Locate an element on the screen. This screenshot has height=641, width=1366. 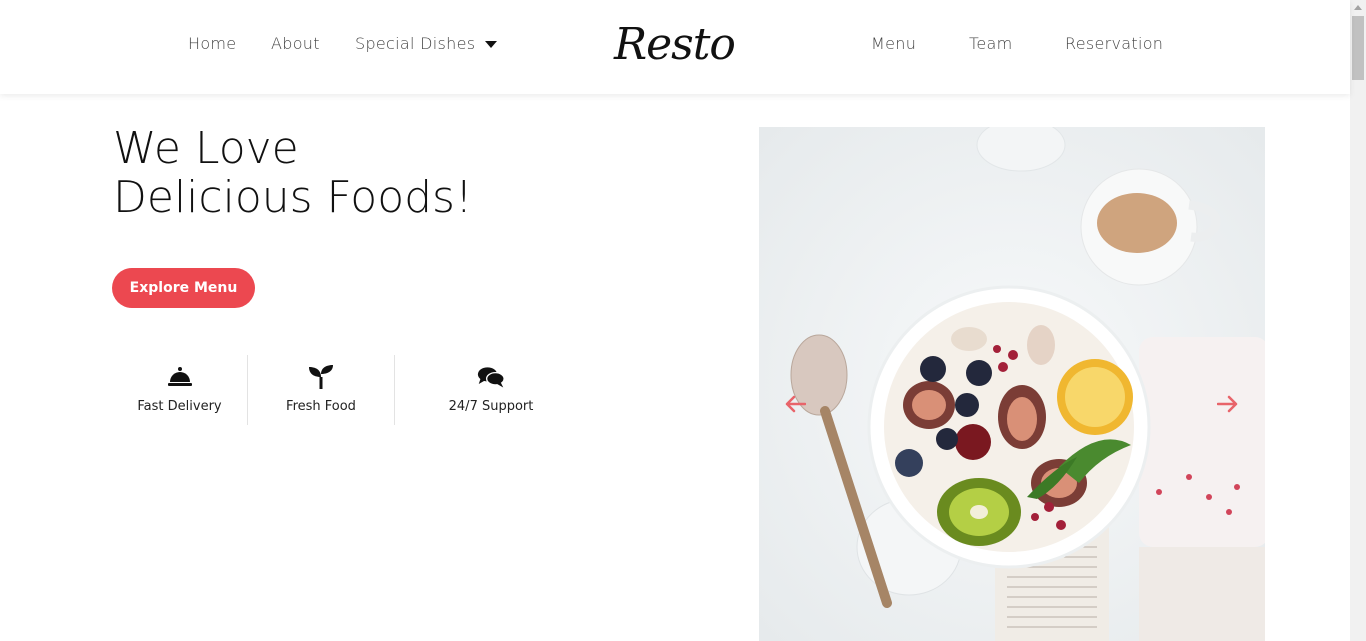
logo: Resto is located at coordinates (675, 45).